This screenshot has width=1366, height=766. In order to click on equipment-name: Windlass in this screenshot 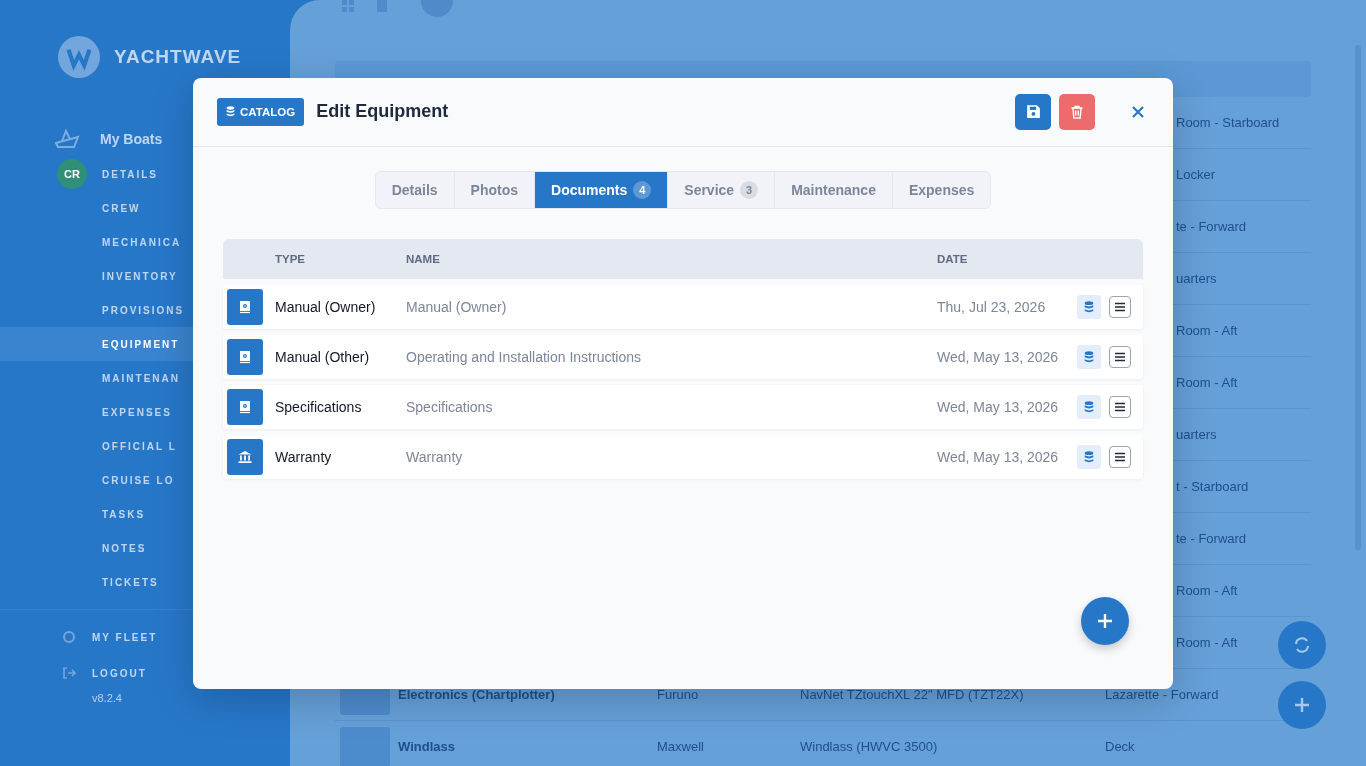, I will do `click(426, 746)`.